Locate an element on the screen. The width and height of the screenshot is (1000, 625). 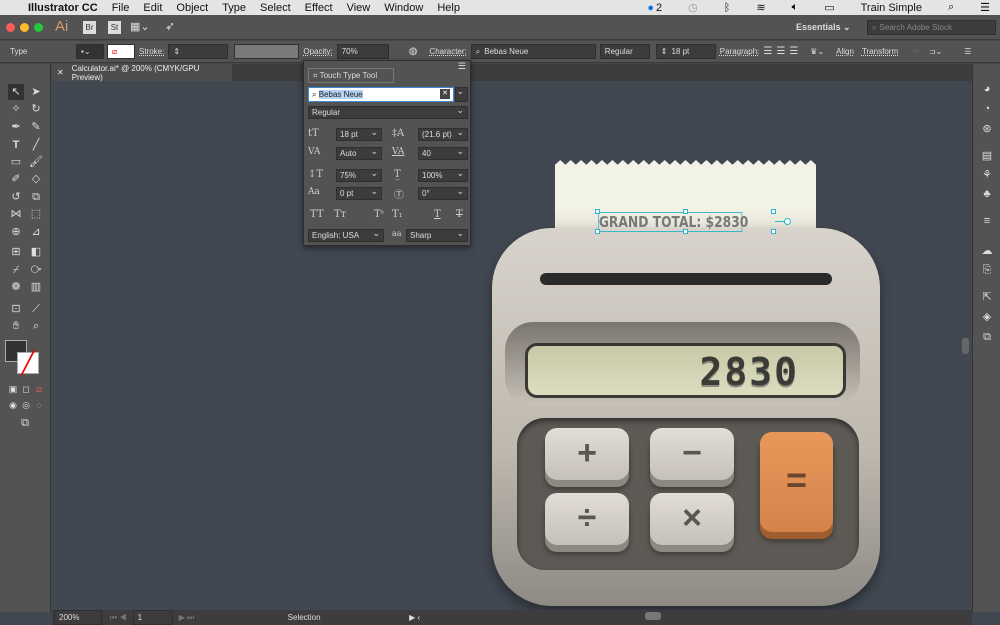
next-artboard-icon: ▶ ⏭ is located at coordinates (187, 618).